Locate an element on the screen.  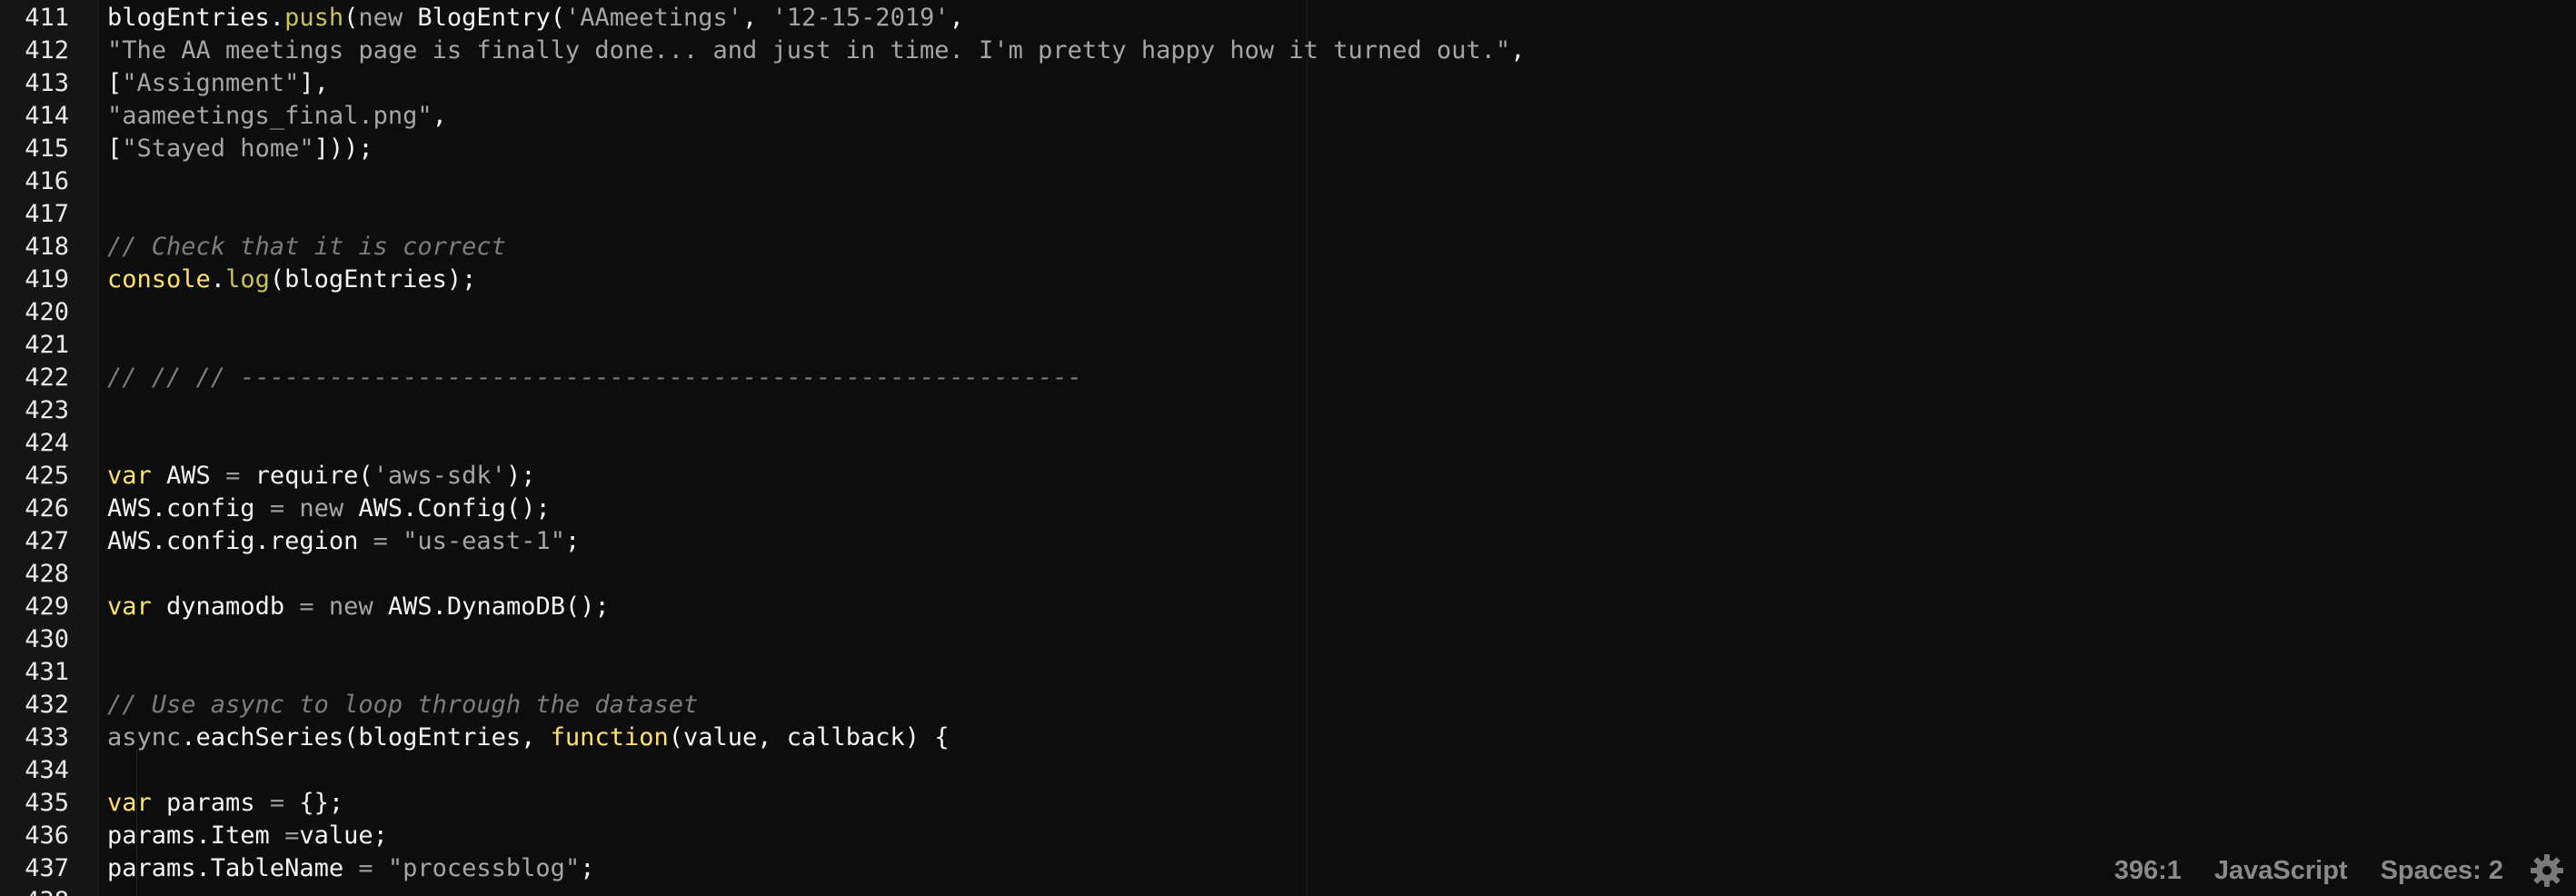
line-number: 417 is located at coordinates (34, 214).